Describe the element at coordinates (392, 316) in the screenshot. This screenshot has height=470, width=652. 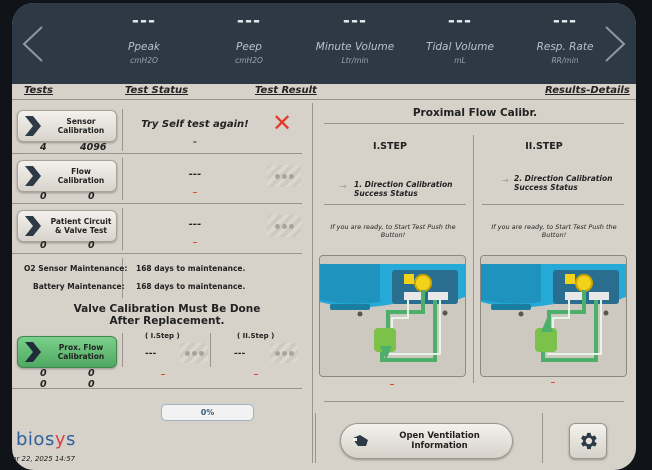
I see `step1-flow-sensor-diagram` at that location.